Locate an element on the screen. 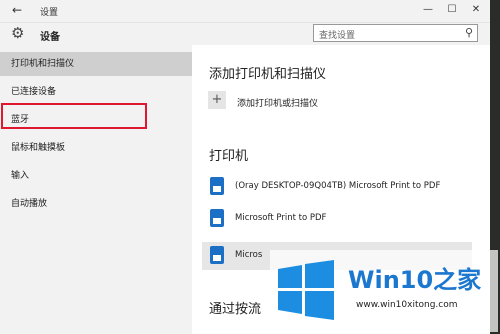  title-bar: ← 设置 — ☐ ✕ is located at coordinates (245, 11).